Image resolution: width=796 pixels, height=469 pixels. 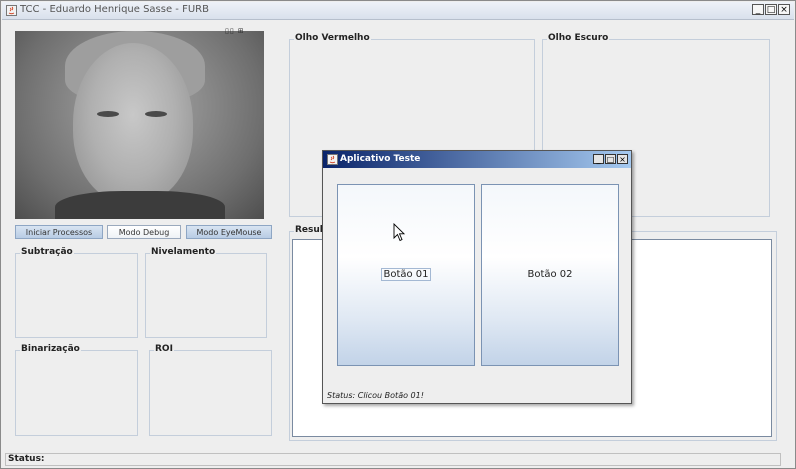 I want to click on dialog-title-bar: Aplicativo Teste _ □ ×, so click(x=477, y=159).